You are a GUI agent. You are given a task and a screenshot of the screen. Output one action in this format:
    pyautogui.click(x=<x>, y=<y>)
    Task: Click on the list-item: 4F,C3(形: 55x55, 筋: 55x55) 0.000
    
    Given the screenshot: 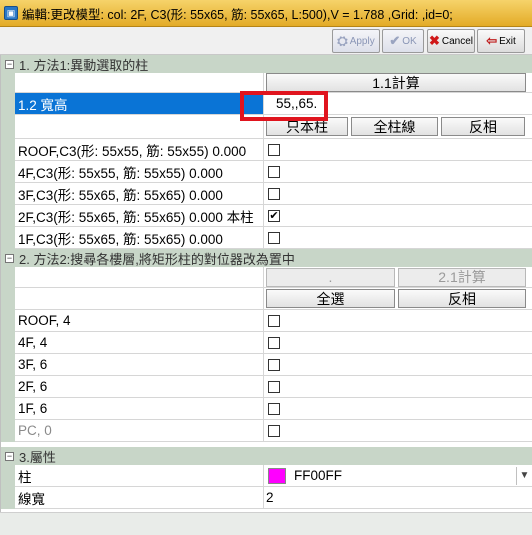 What is the action you would take?
    pyautogui.click(x=266, y=172)
    